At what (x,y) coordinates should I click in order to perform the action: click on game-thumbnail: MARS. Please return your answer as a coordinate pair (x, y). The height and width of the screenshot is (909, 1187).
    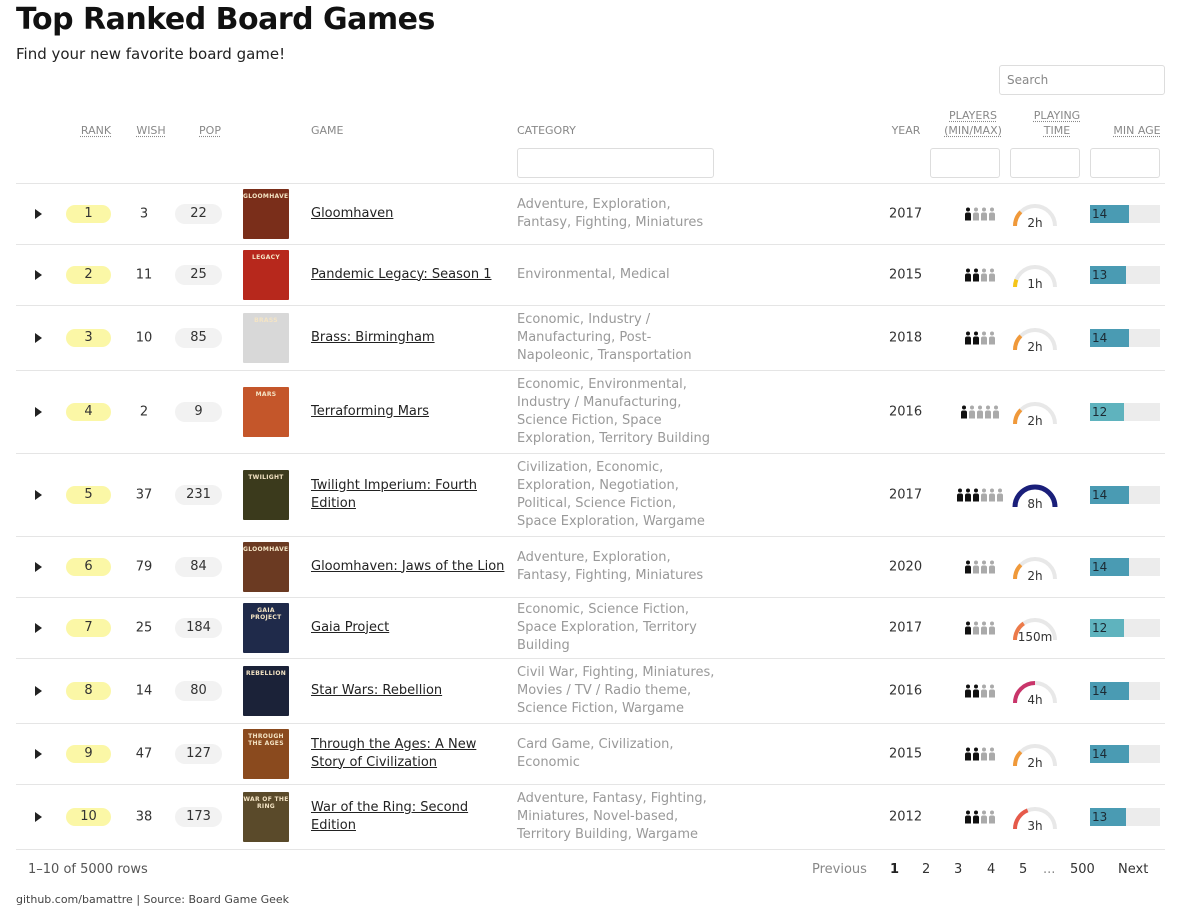
    Looking at the image, I should click on (266, 411).